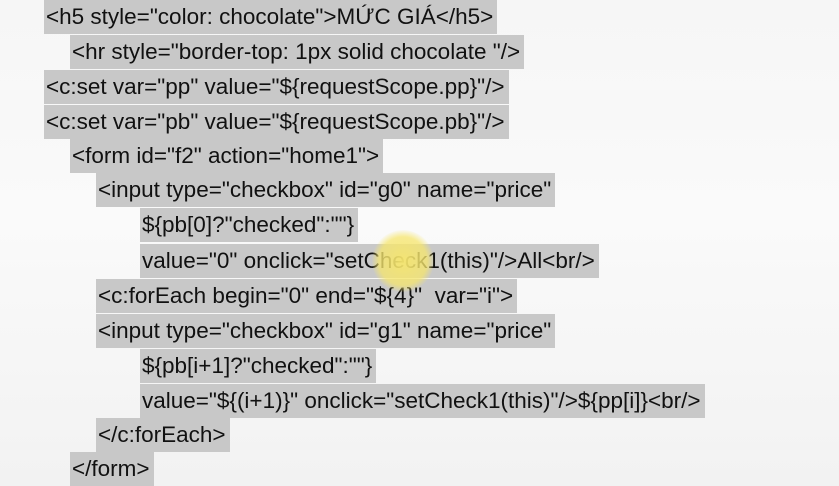 This screenshot has width=839, height=486. I want to click on code-line: ${pb[0]?"checked":""}, so click(249, 225).